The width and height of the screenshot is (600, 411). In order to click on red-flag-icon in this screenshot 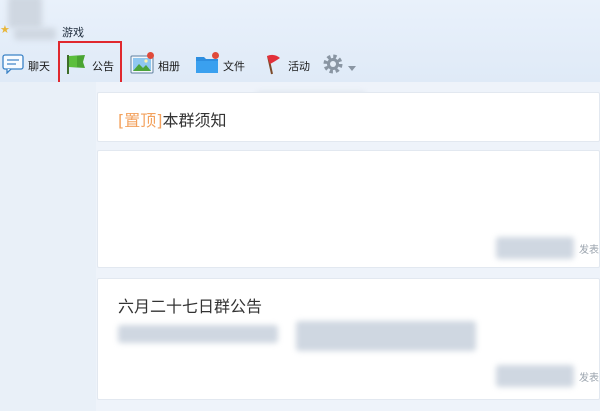, I will do `click(273, 66)`.